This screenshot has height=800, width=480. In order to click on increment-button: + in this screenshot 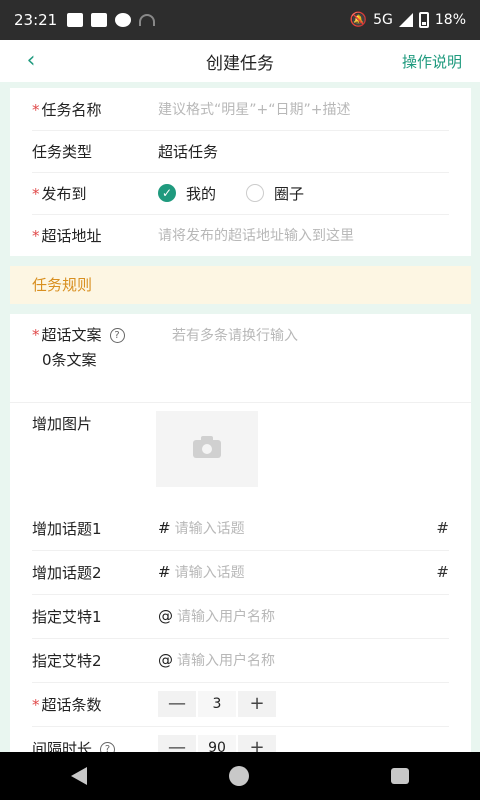, I will do `click(257, 704)`.